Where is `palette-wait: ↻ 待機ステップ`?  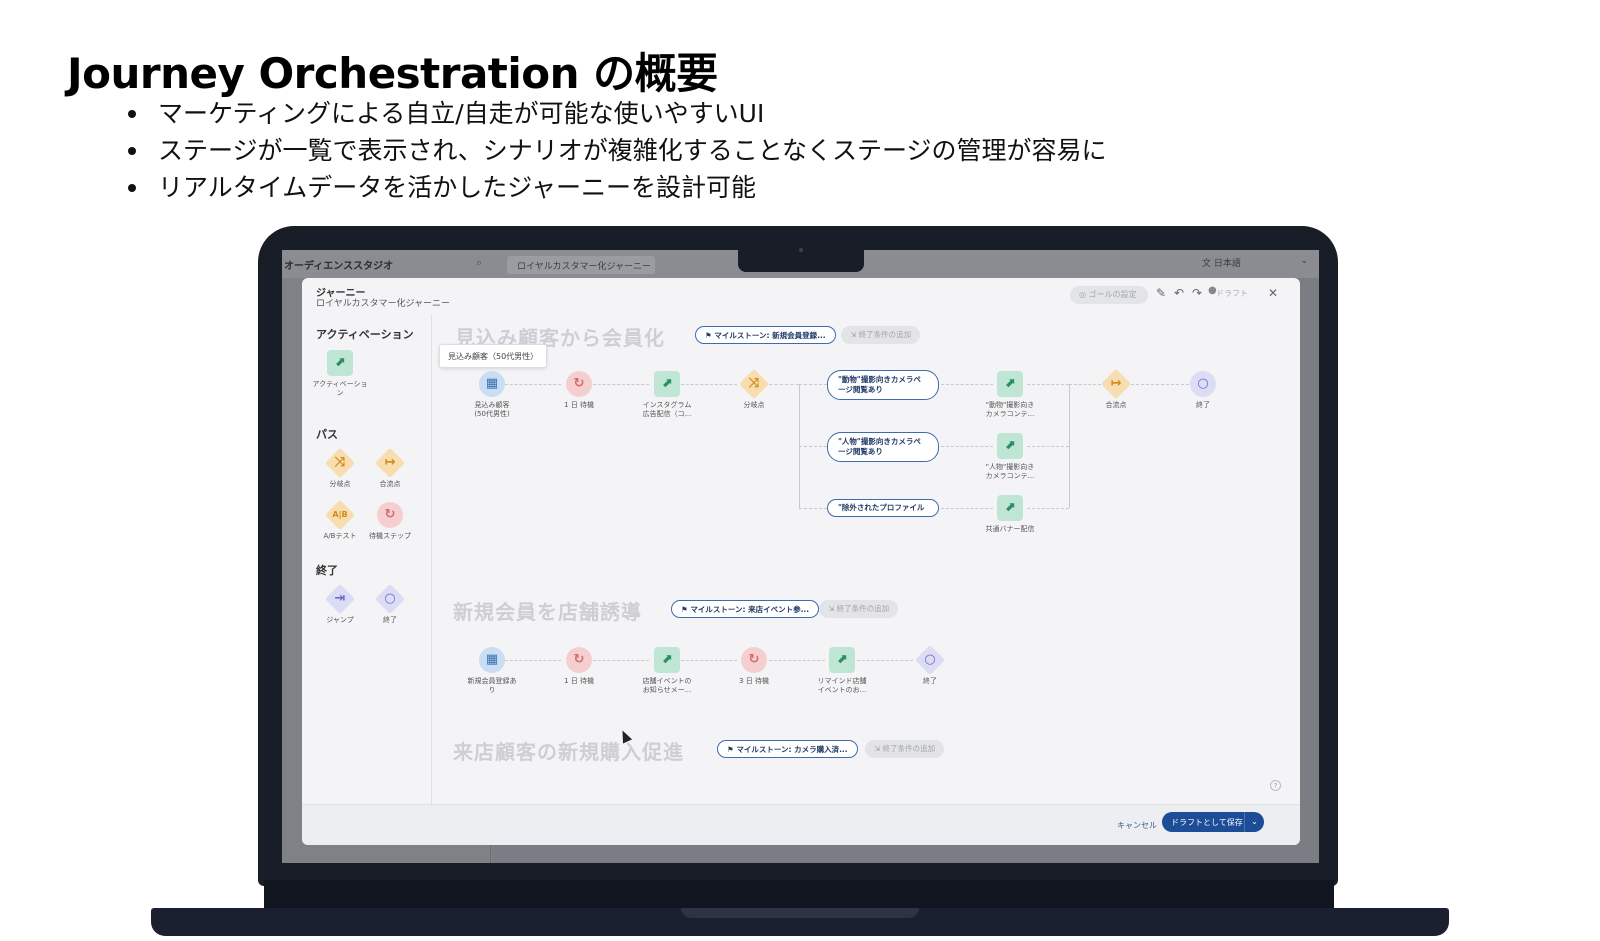 palette-wait: ↻ 待機ステップ is located at coordinates (390, 521).